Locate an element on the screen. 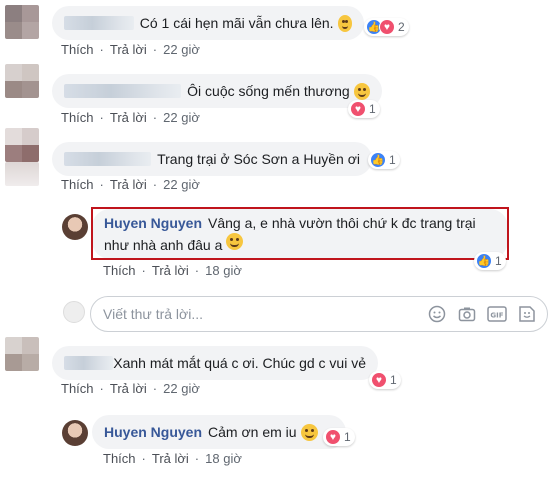  reply-bubble: Huyen Nguyen Cảm ơn em iu is located at coordinates (219, 432).